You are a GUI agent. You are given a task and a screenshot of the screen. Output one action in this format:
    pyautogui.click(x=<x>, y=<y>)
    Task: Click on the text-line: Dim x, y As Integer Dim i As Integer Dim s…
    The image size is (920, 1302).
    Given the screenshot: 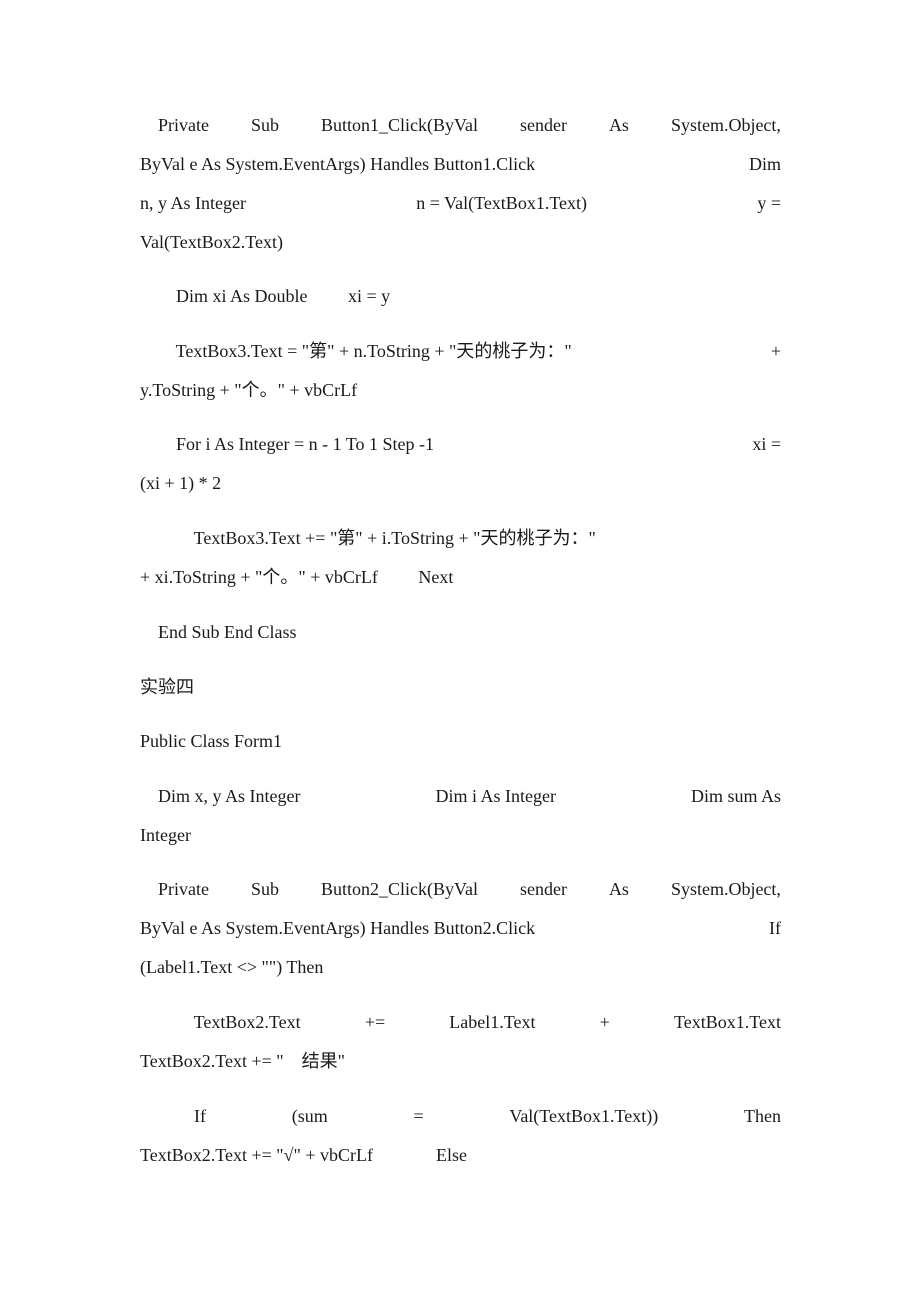 What is the action you would take?
    pyautogui.click(x=460, y=796)
    